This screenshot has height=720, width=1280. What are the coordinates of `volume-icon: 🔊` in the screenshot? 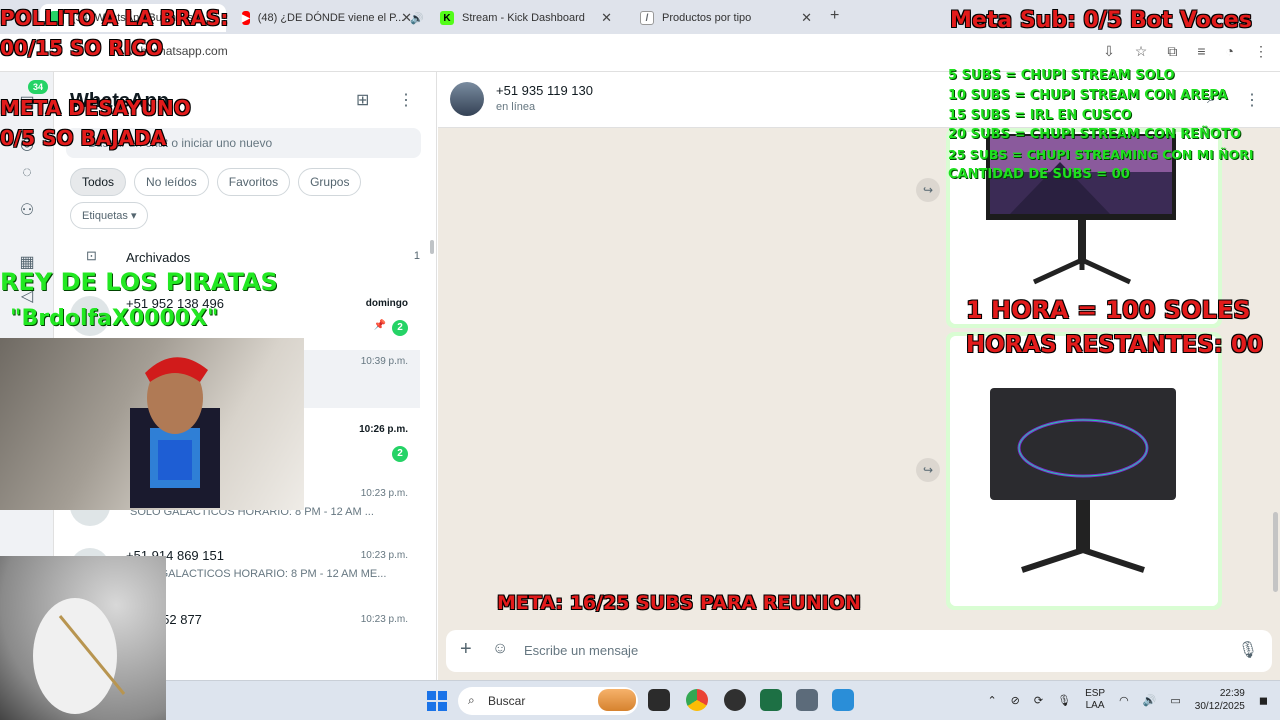 It's located at (1150, 700).